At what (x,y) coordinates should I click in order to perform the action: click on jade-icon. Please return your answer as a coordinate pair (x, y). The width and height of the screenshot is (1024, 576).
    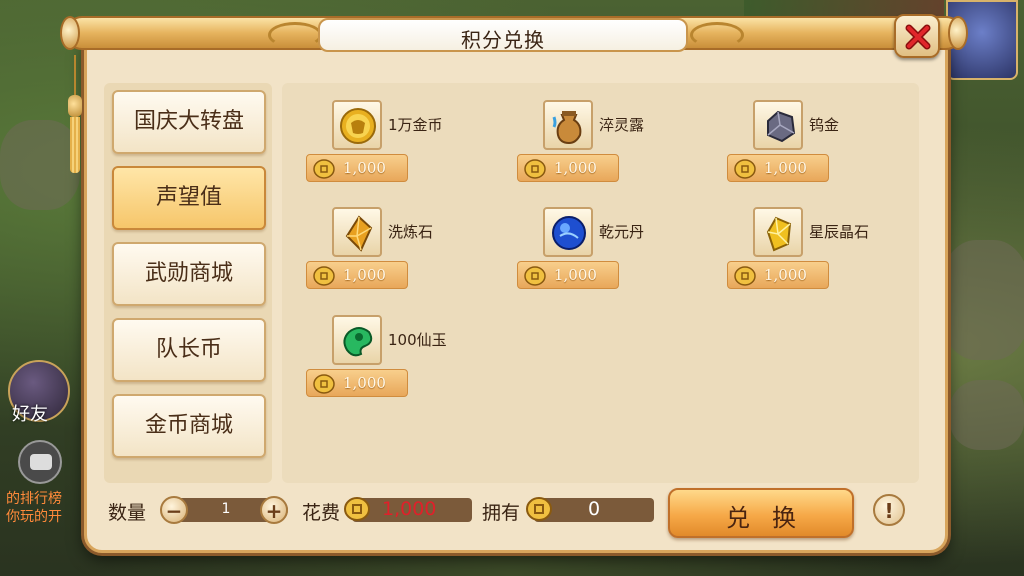
    Looking at the image, I should click on (358, 342).